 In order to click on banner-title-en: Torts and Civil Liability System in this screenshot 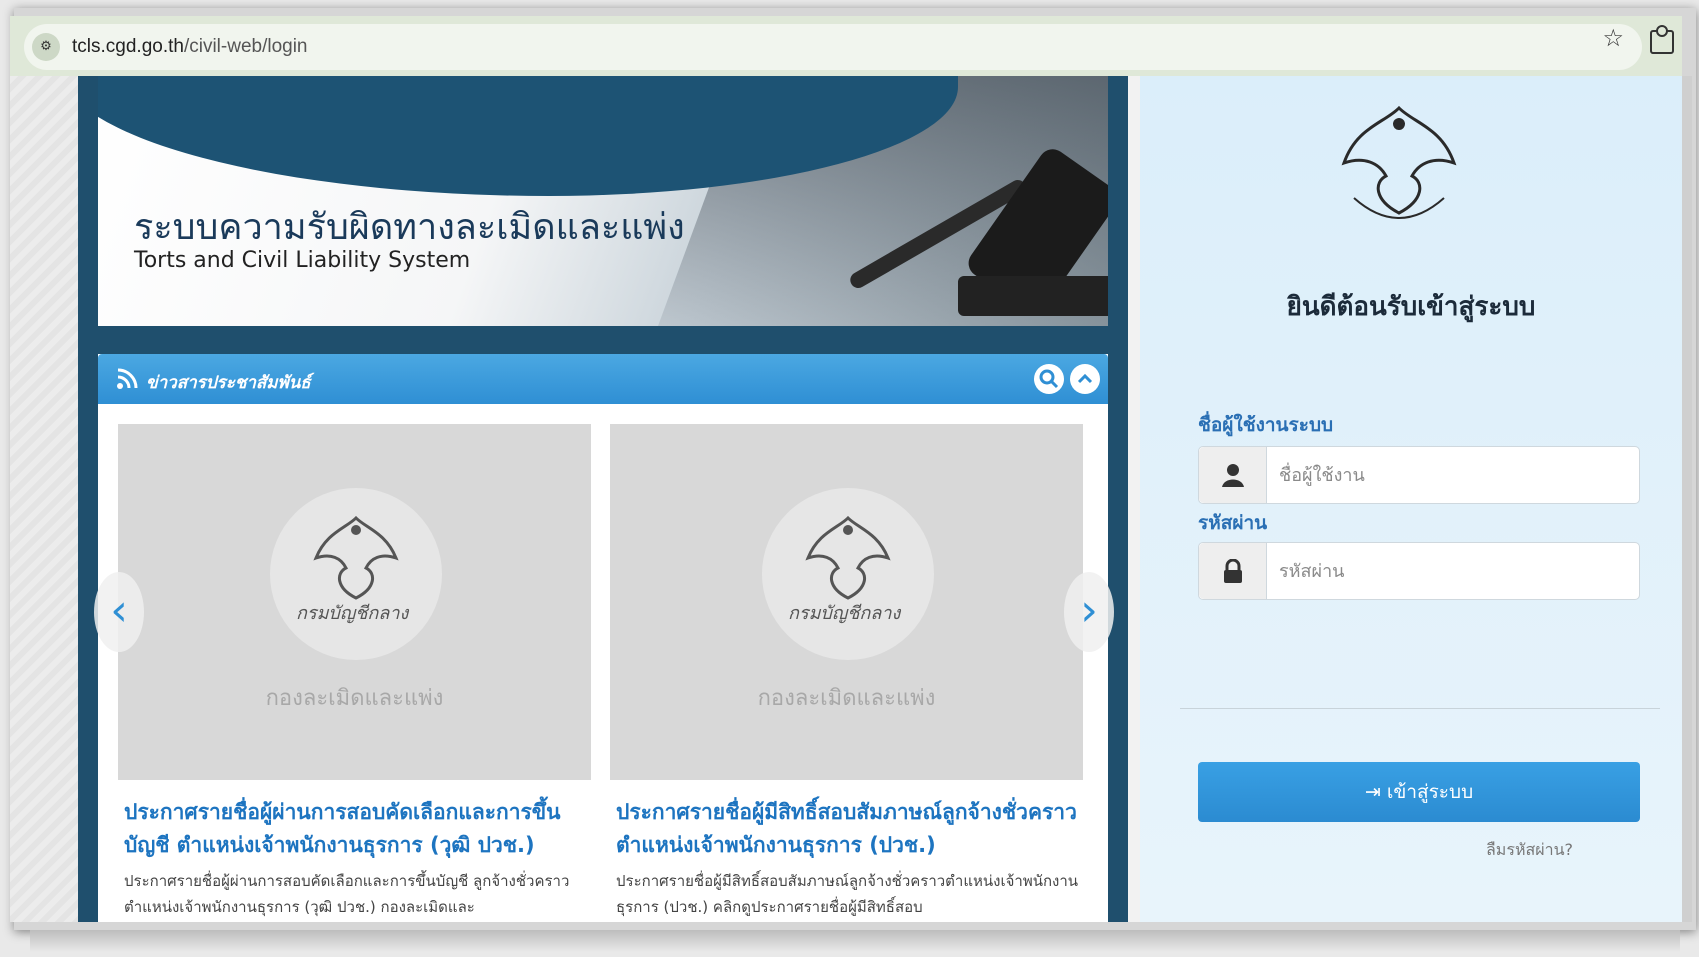, I will do `click(302, 260)`.